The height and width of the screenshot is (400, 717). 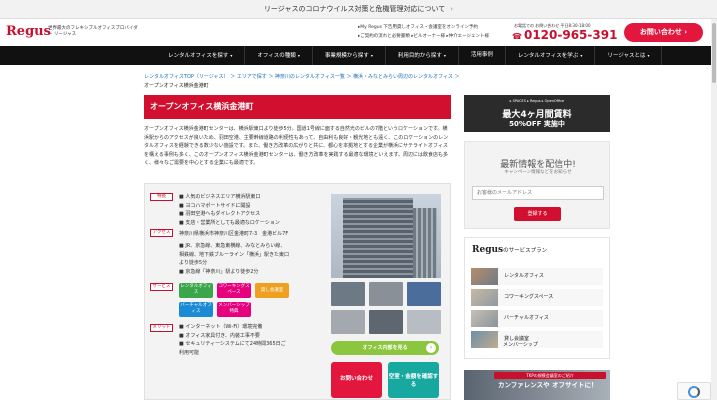 I want to click on logo-tagline: 世界最大のフレキシブルオフィスプロバイダー リージャス, so click(x=93, y=31).